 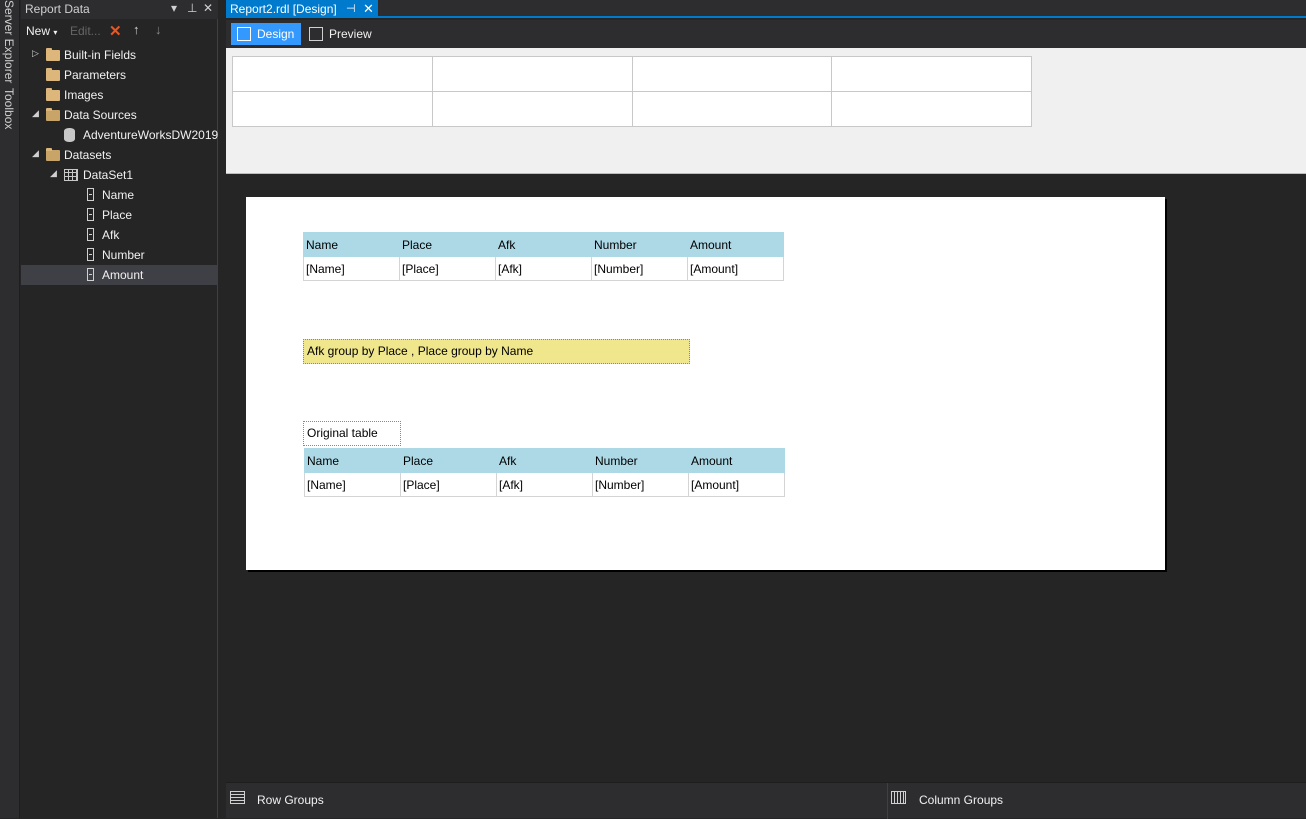 I want to click on tree-item-dataset1: ◢ DataSet1, so click(x=119, y=175).